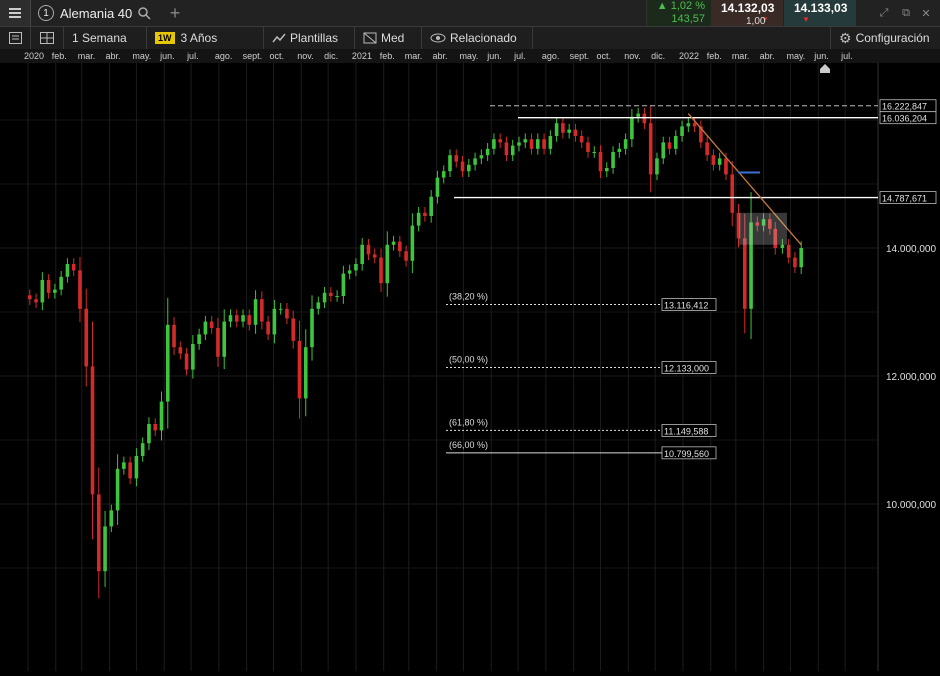 This screenshot has width=940, height=676. Describe the element at coordinates (59, 56) in the screenshot. I see `x-tick-label: feb.` at that location.